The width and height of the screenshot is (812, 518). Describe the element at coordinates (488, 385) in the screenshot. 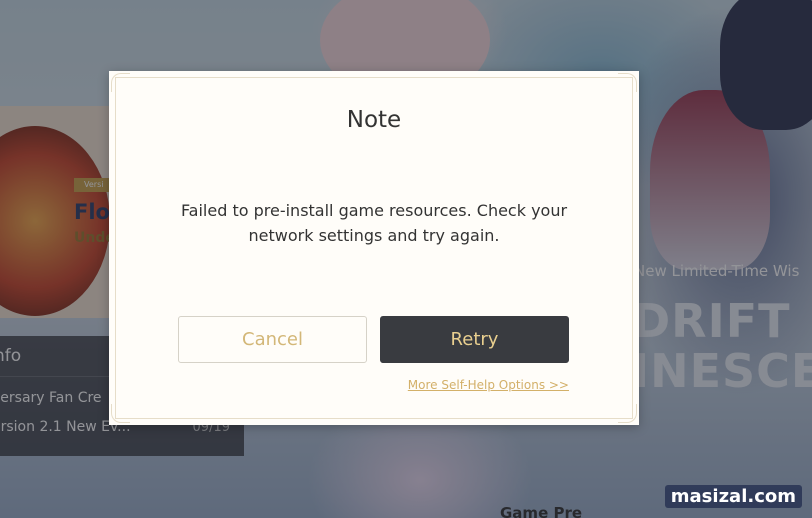

I see `self-help-link: More Self-Help Options >>` at that location.